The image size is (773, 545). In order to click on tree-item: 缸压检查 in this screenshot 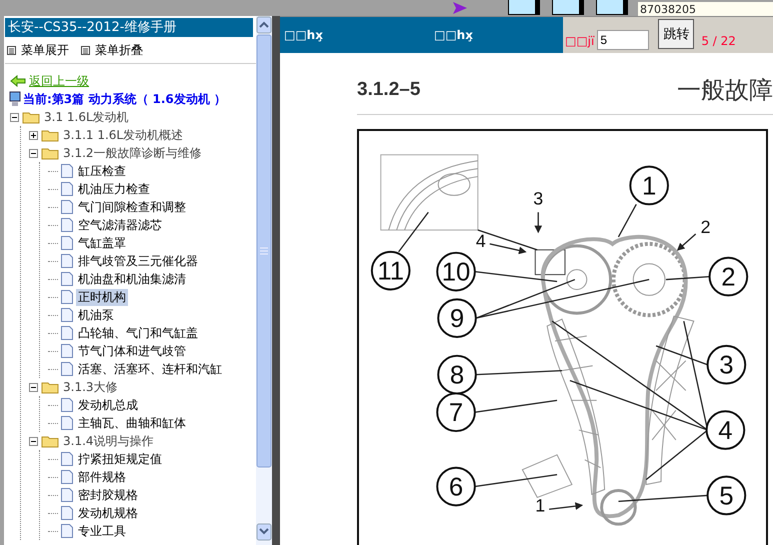, I will do `click(102, 171)`.